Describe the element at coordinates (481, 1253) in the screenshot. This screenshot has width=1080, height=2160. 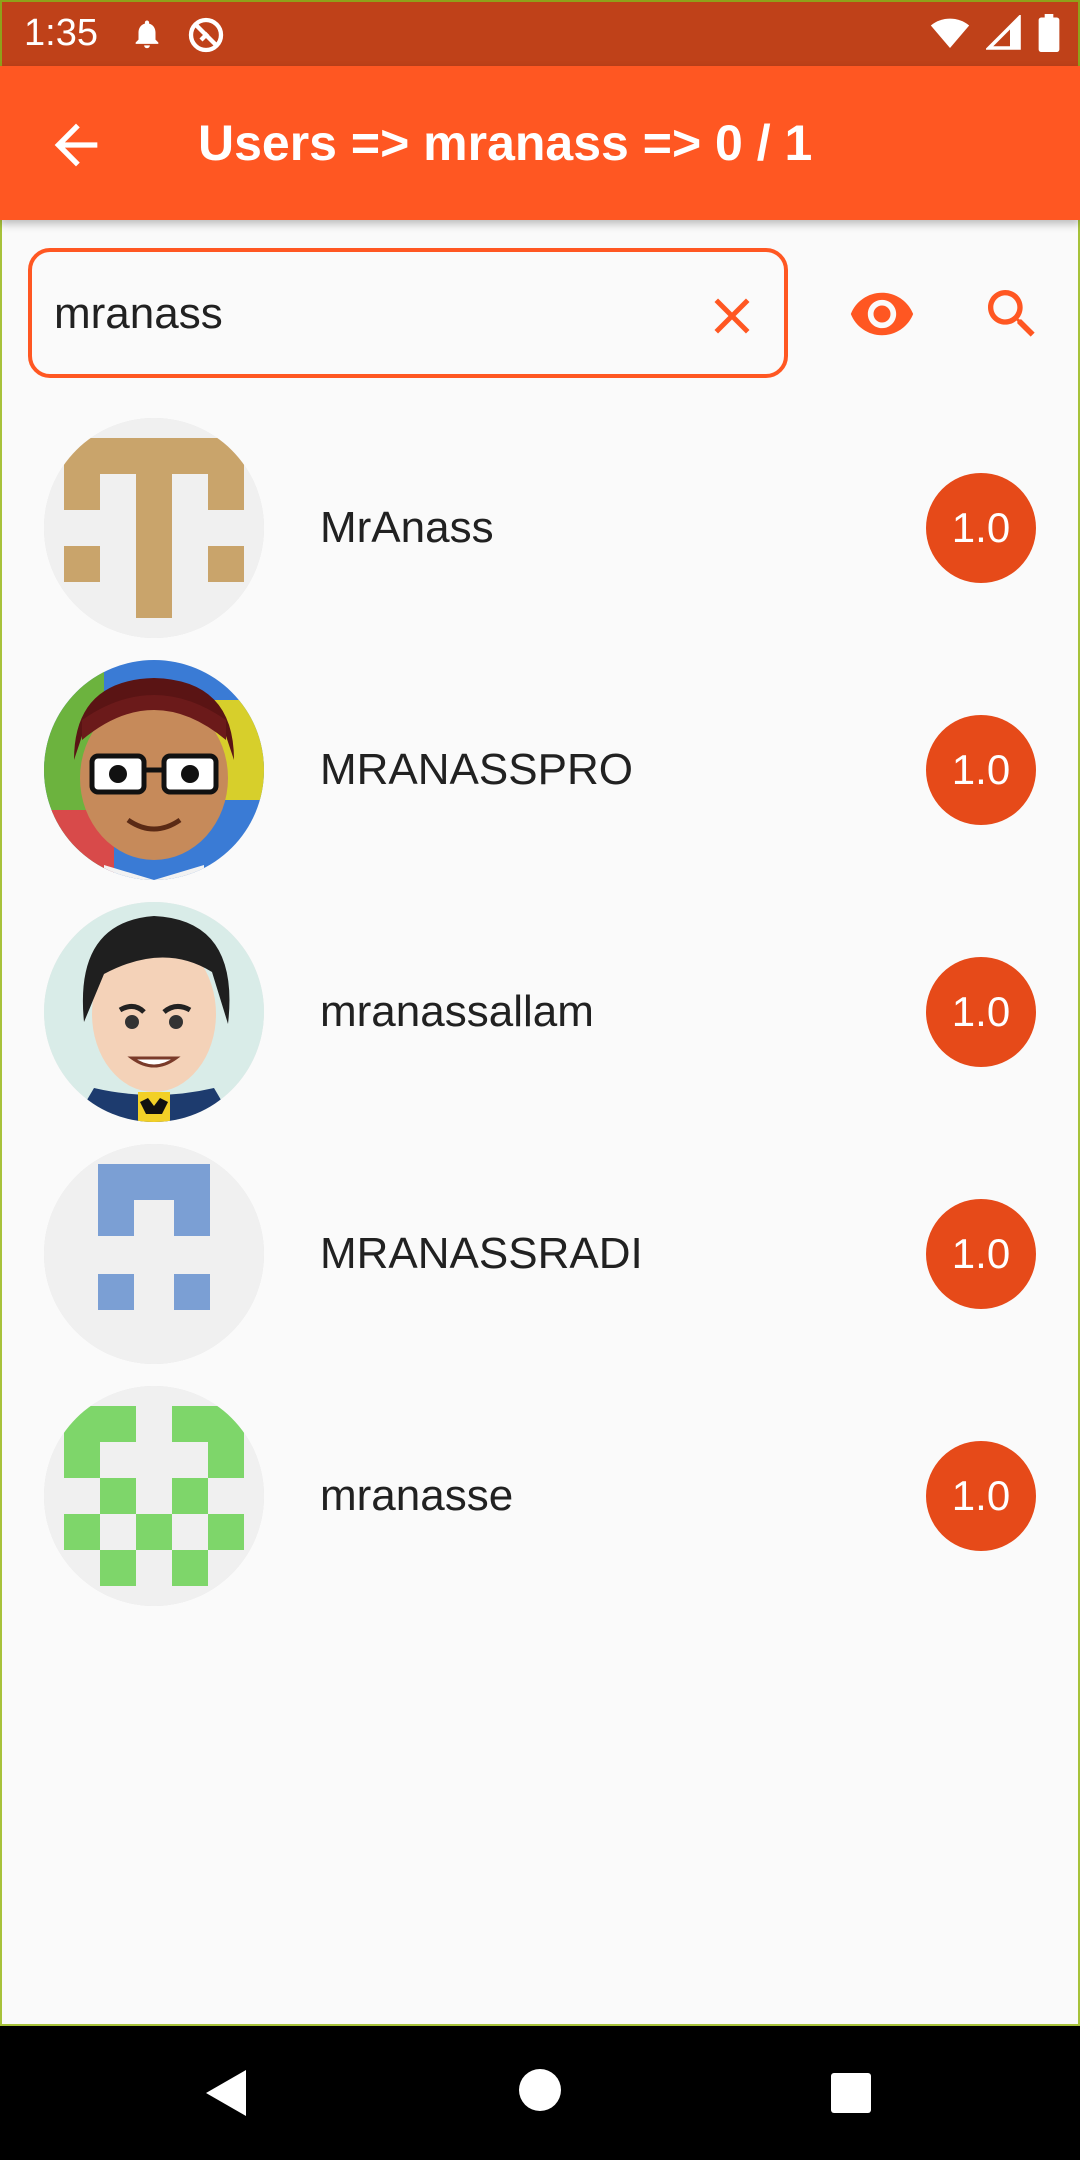
I see `user-name: MRANASSRADI` at that location.